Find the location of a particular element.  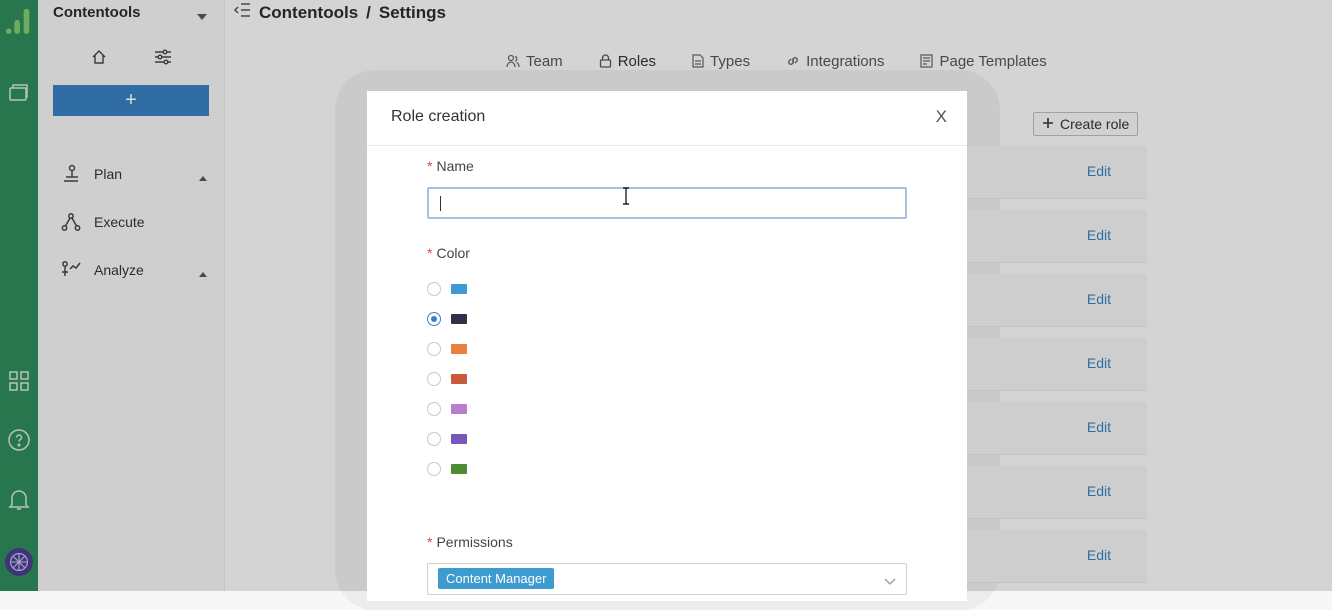

modal-header: Role creation X is located at coordinates (667, 118).